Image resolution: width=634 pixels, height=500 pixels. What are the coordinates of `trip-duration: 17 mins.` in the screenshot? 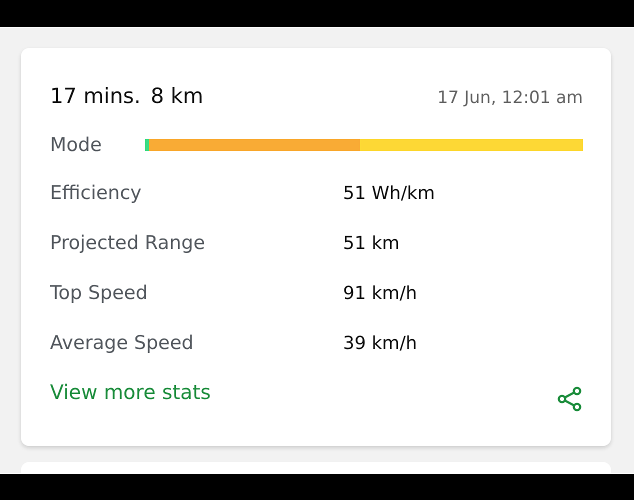 It's located at (95, 96).